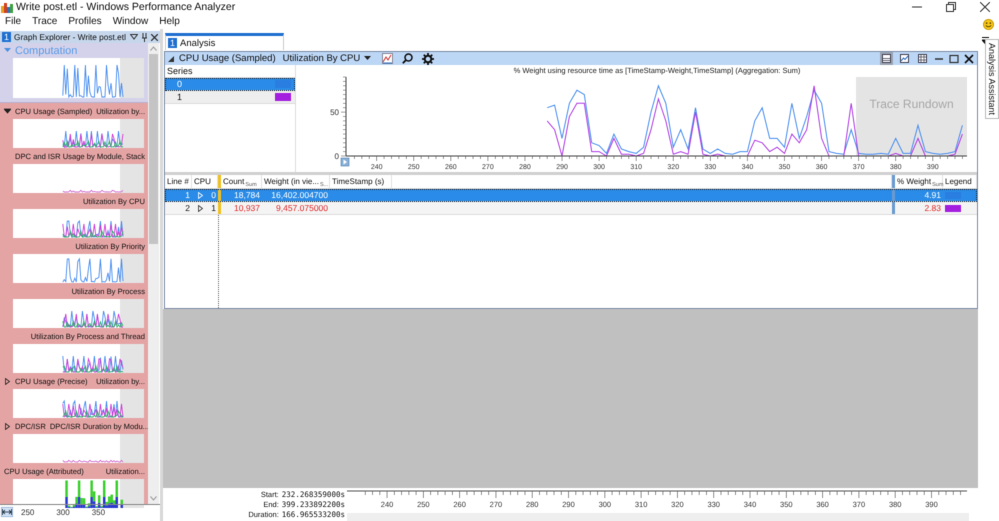  What do you see at coordinates (187, 208) in the screenshot?
I see `table-cell-text: 2` at bounding box center [187, 208].